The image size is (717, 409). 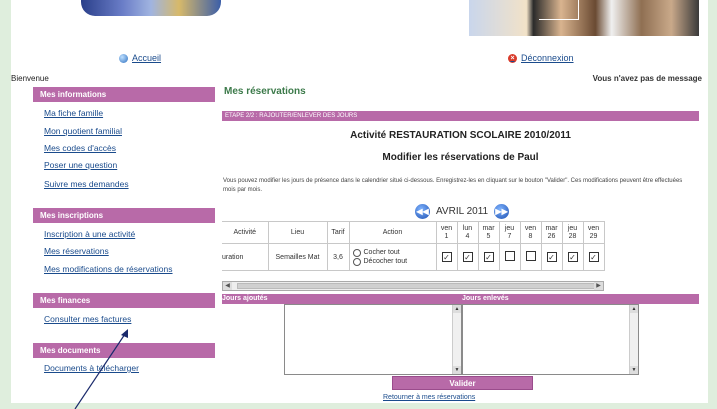 I want to click on arrow-head, so click(x=124, y=333).